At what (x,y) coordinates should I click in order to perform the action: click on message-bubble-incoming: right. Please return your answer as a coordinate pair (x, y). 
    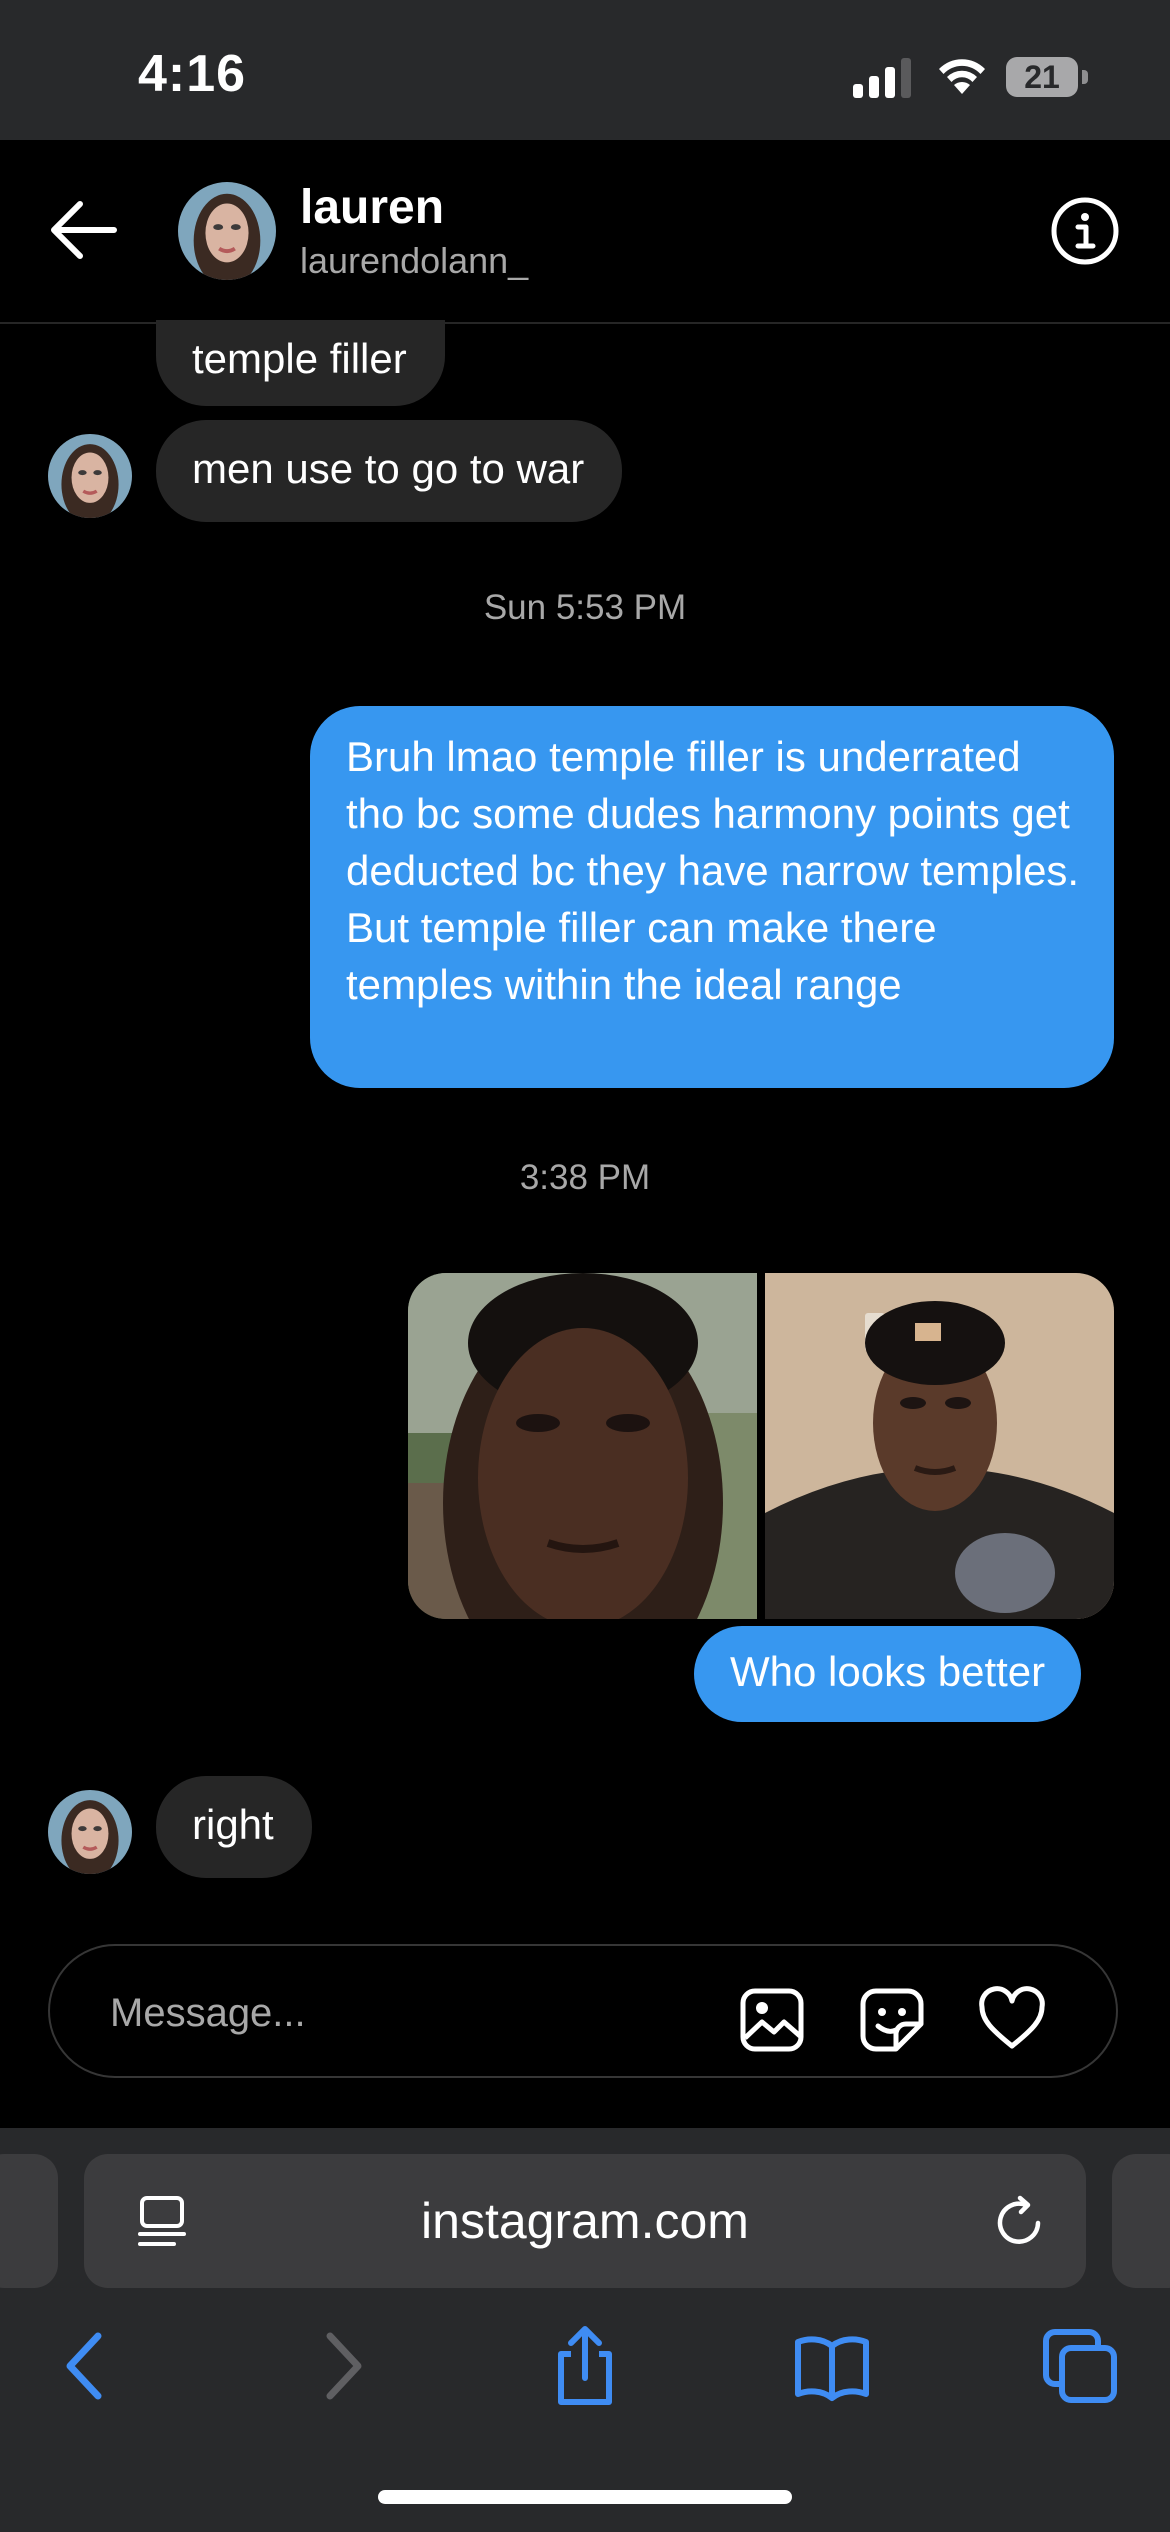
    Looking at the image, I should click on (234, 1827).